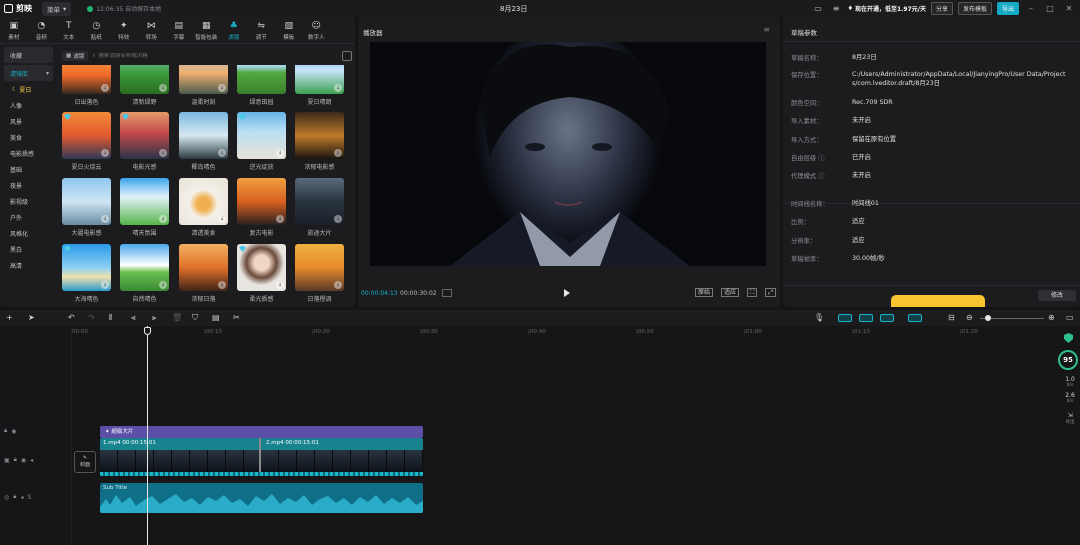 This screenshot has height=545, width=1080. Describe the element at coordinates (97, 30) in the screenshot. I see `tab-sticker: ◷ 贴纸` at that location.